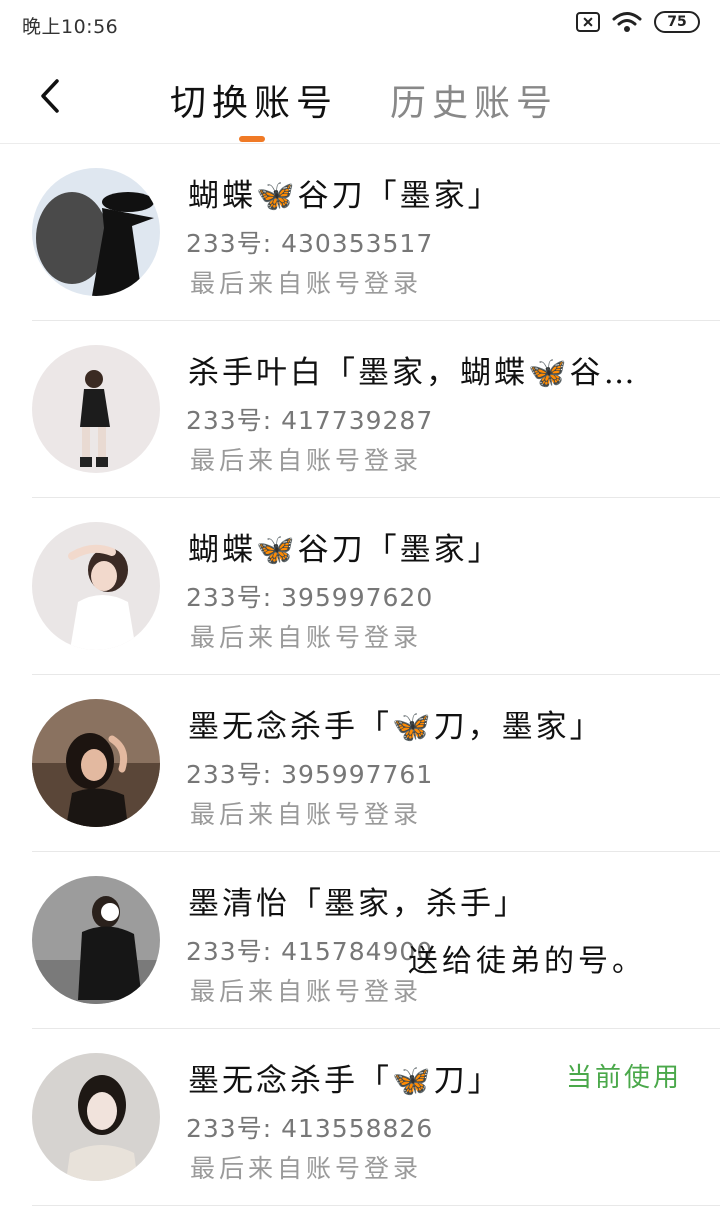 This screenshot has height=1209, width=720. I want to click on back-button, so click(50, 96).